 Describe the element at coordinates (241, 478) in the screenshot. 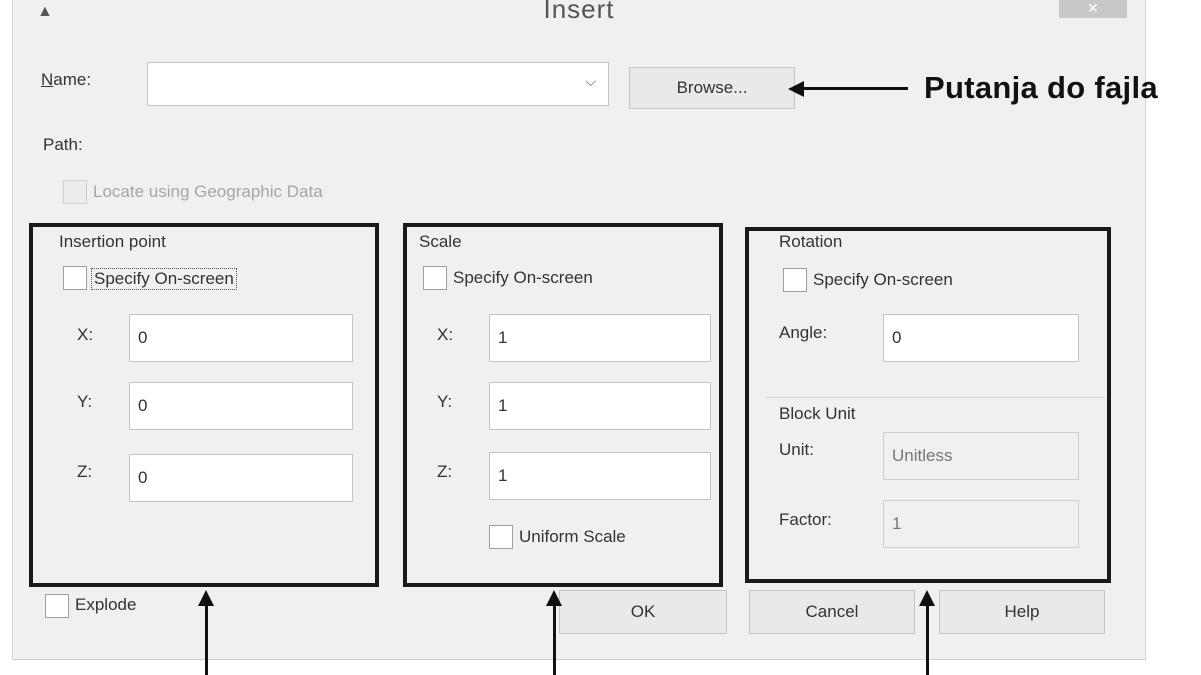

I see `insertion-z-input: 0` at that location.